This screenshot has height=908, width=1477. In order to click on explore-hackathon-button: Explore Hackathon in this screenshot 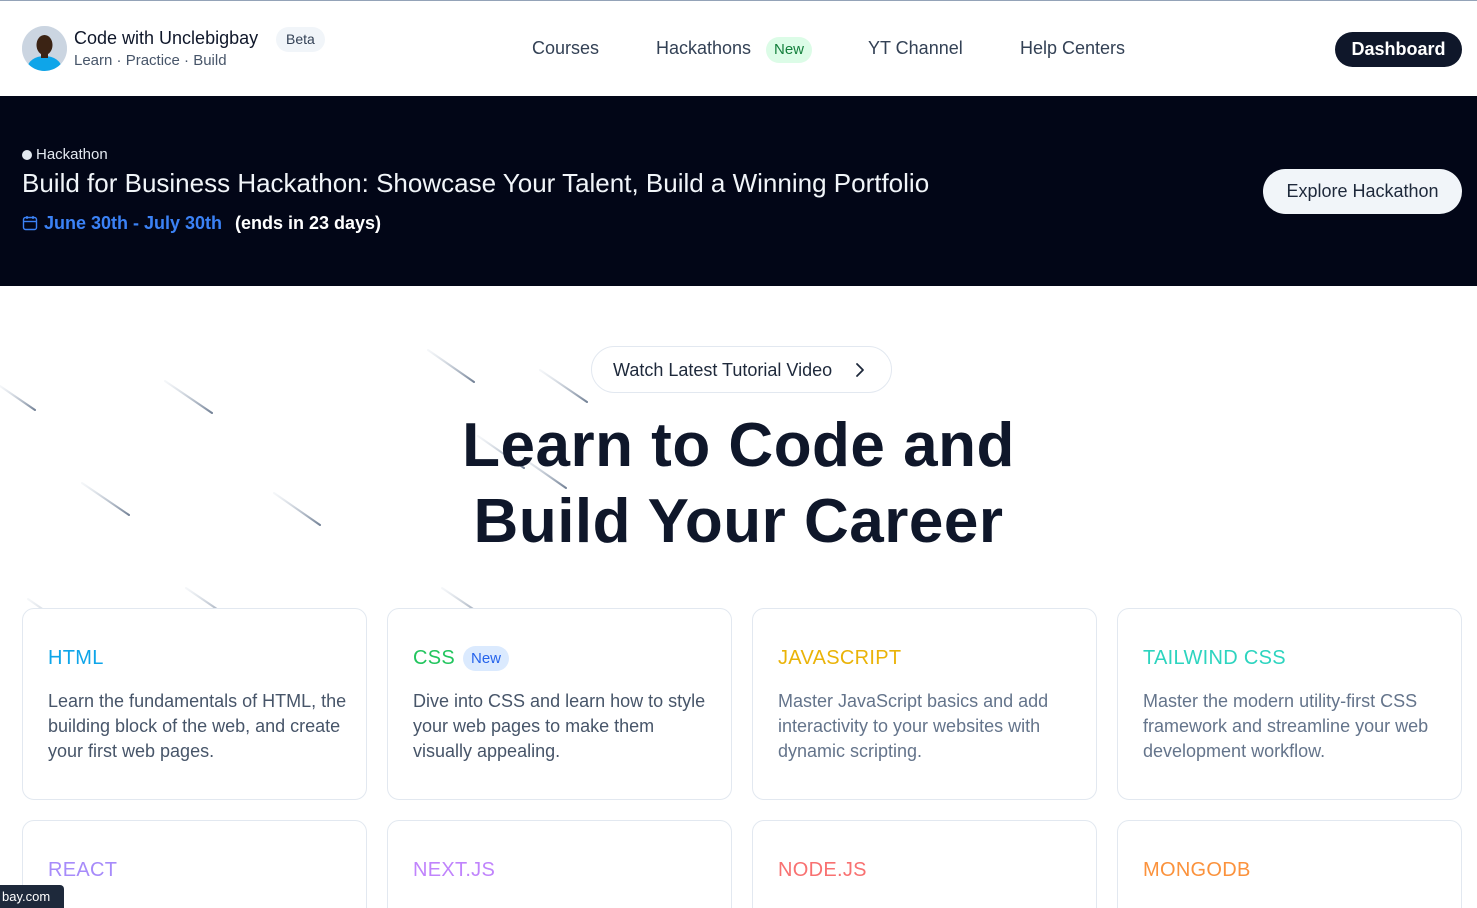, I will do `click(1362, 191)`.